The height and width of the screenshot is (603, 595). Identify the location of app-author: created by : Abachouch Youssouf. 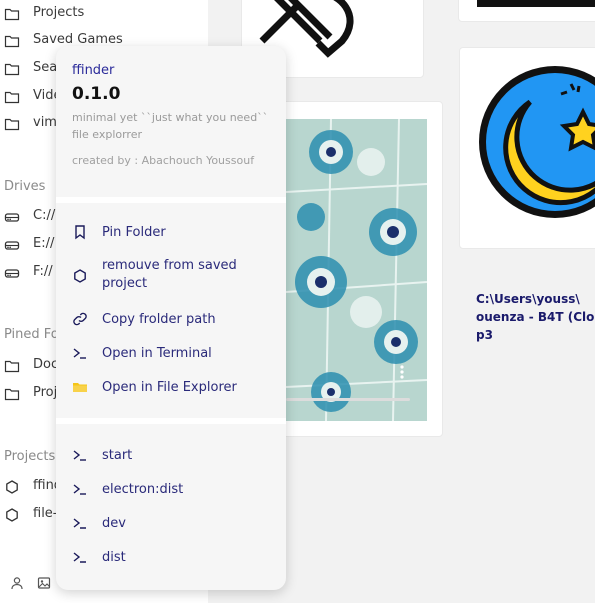
(163, 160).